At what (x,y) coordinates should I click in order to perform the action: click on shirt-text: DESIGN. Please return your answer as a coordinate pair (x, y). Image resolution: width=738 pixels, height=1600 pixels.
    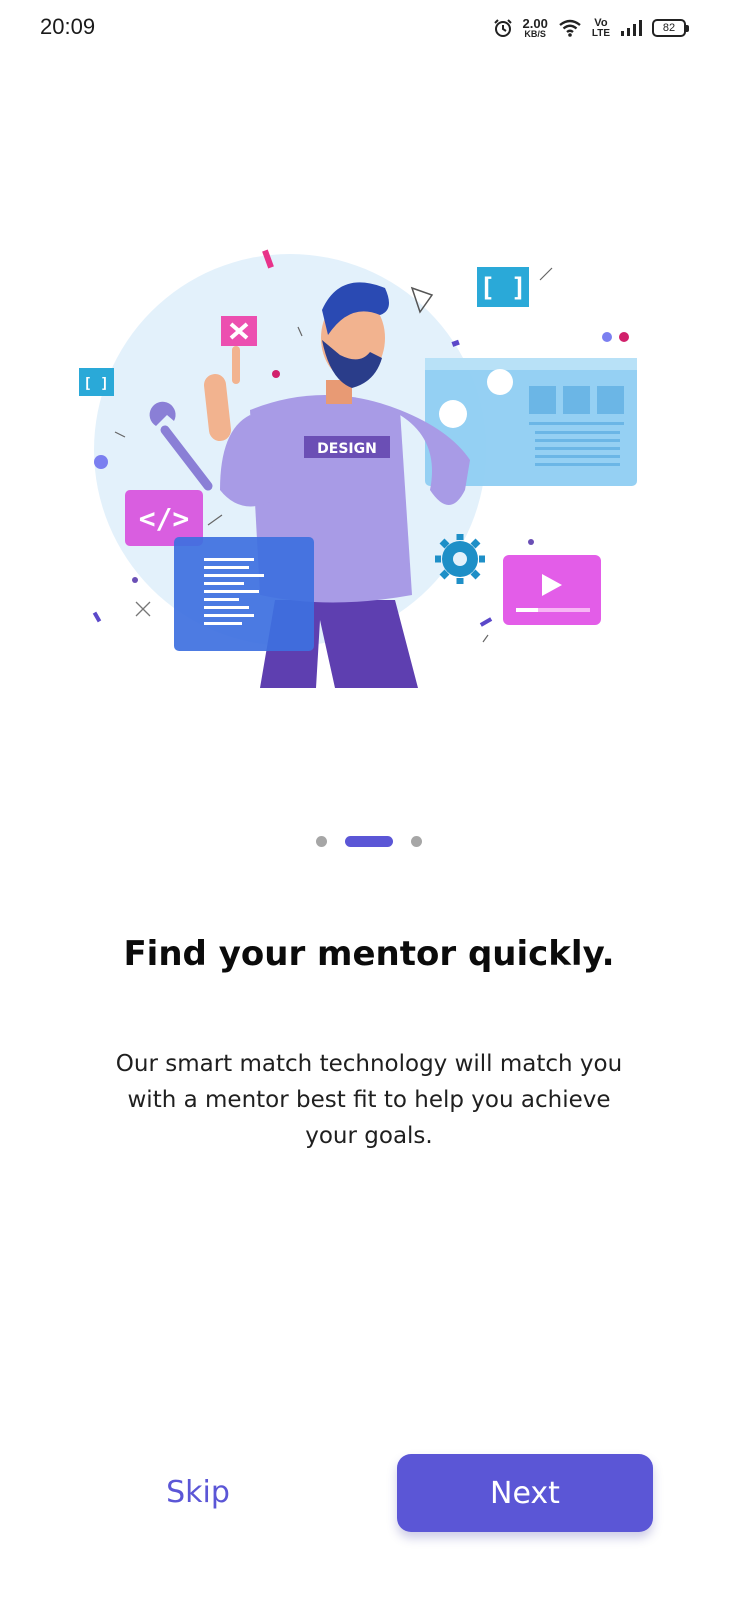
    Looking at the image, I should click on (347, 449).